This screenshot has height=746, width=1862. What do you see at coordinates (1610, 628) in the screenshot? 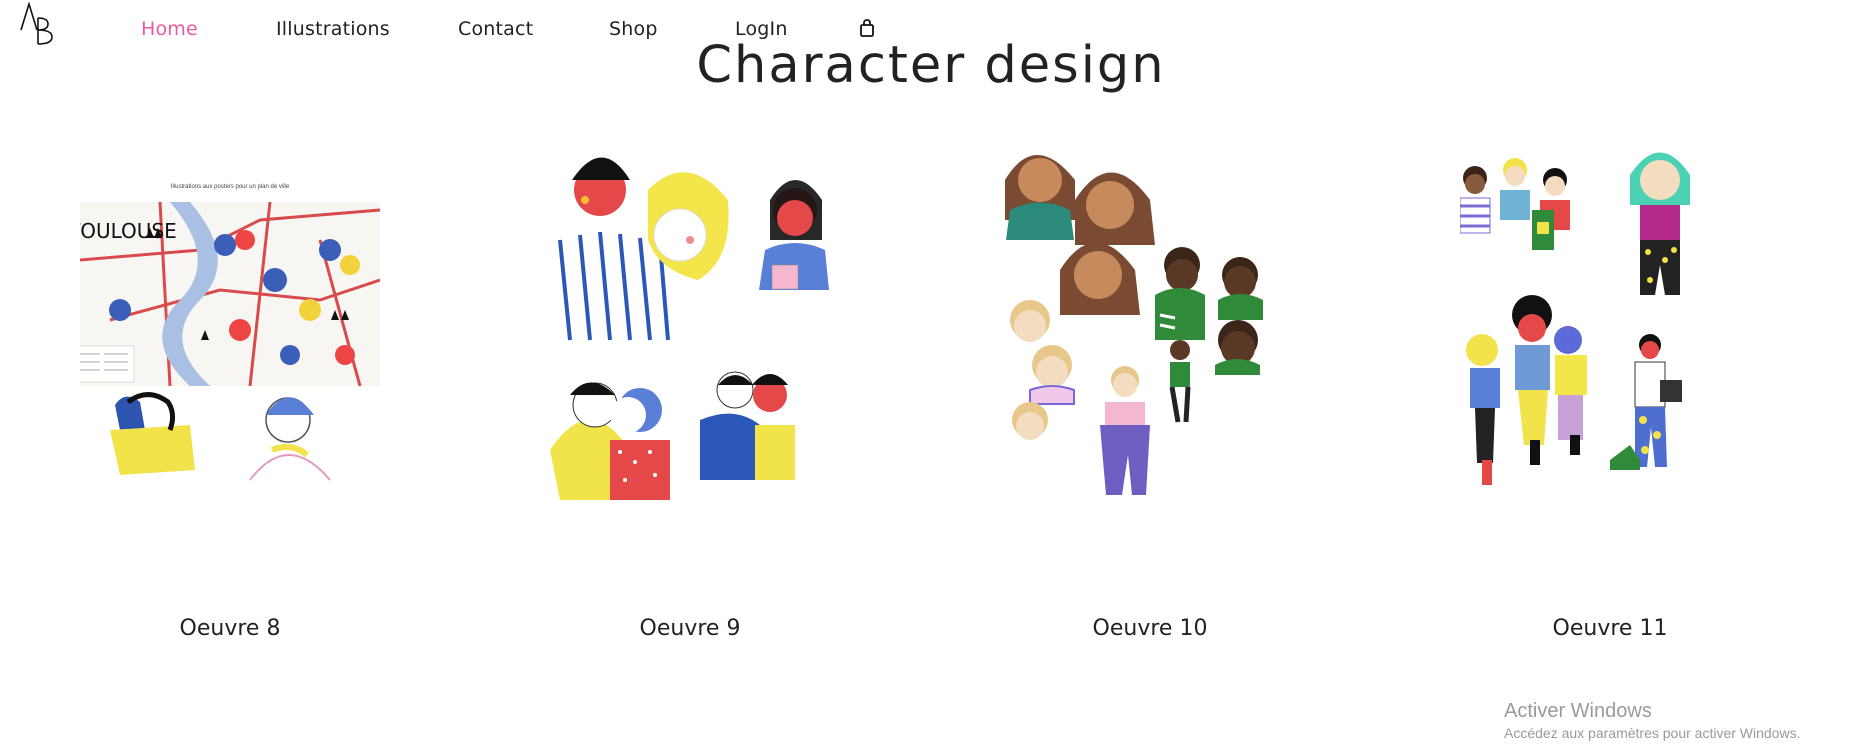
I see `card-title: Oeuvre 11` at bounding box center [1610, 628].